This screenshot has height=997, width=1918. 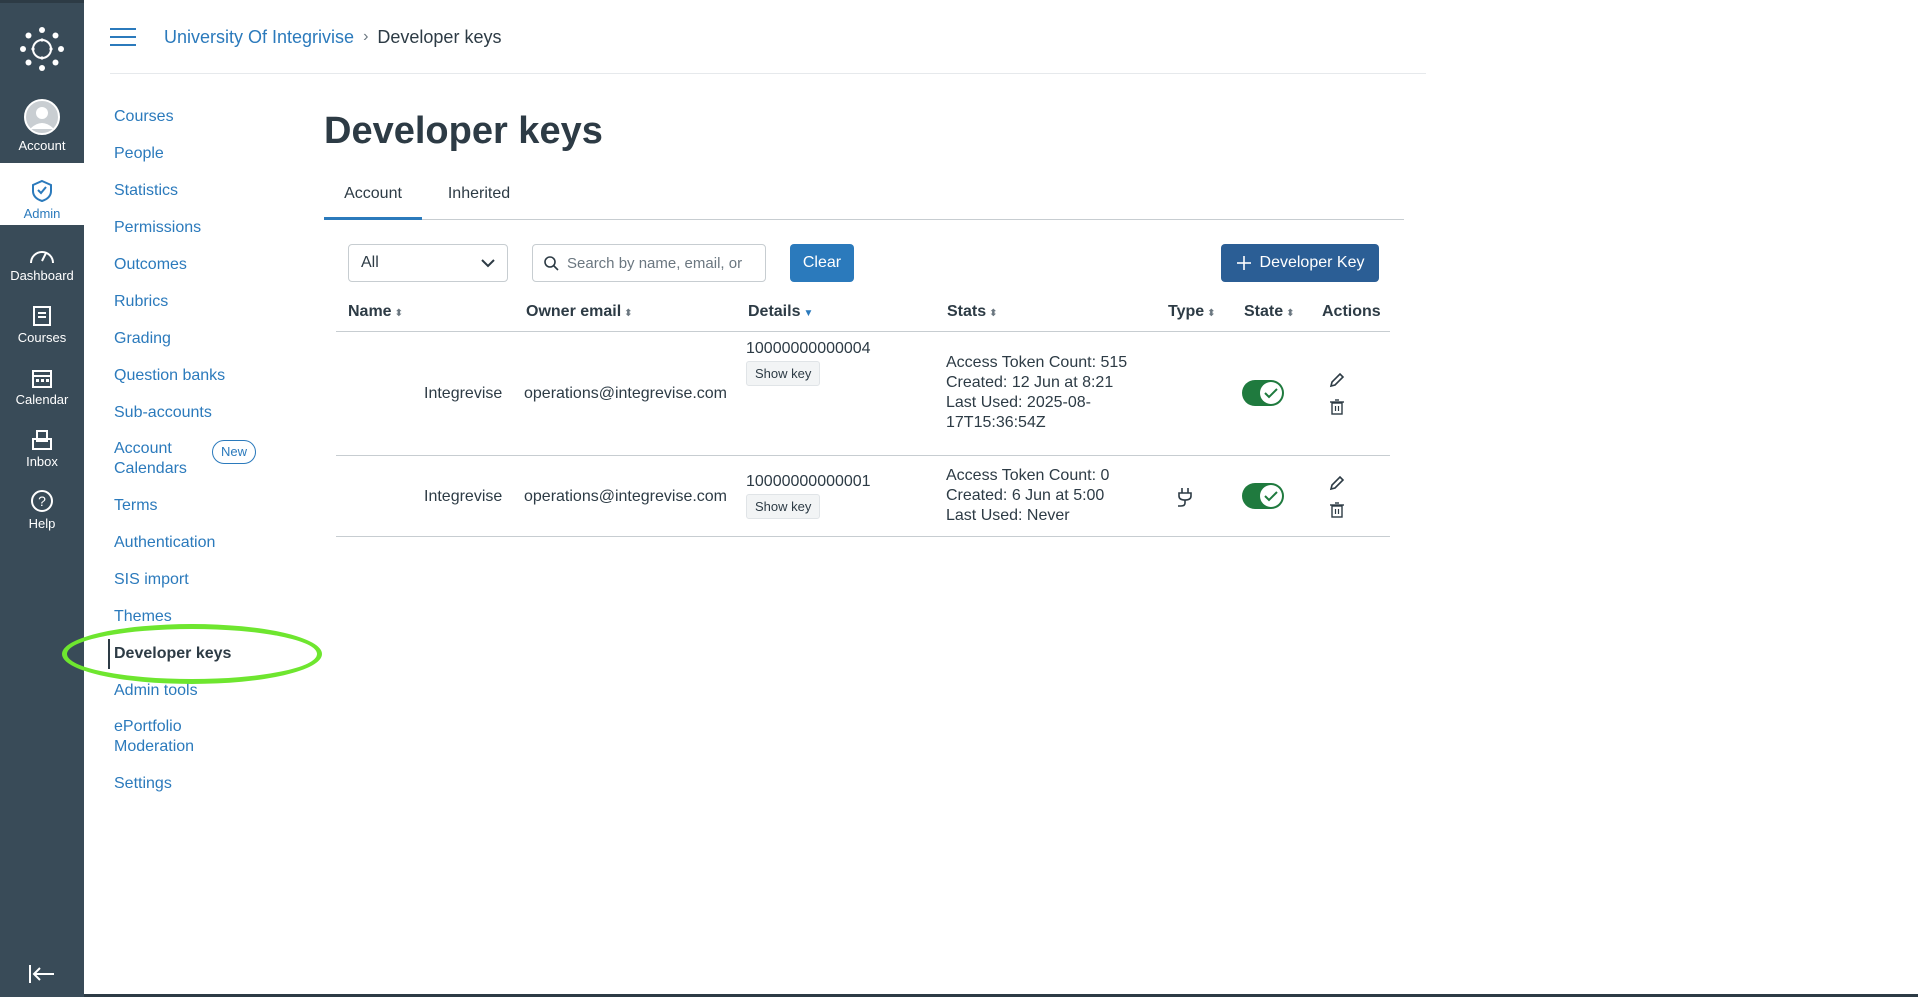 What do you see at coordinates (219, 375) in the screenshot?
I see `section-nav-question-banks: Question banks` at bounding box center [219, 375].